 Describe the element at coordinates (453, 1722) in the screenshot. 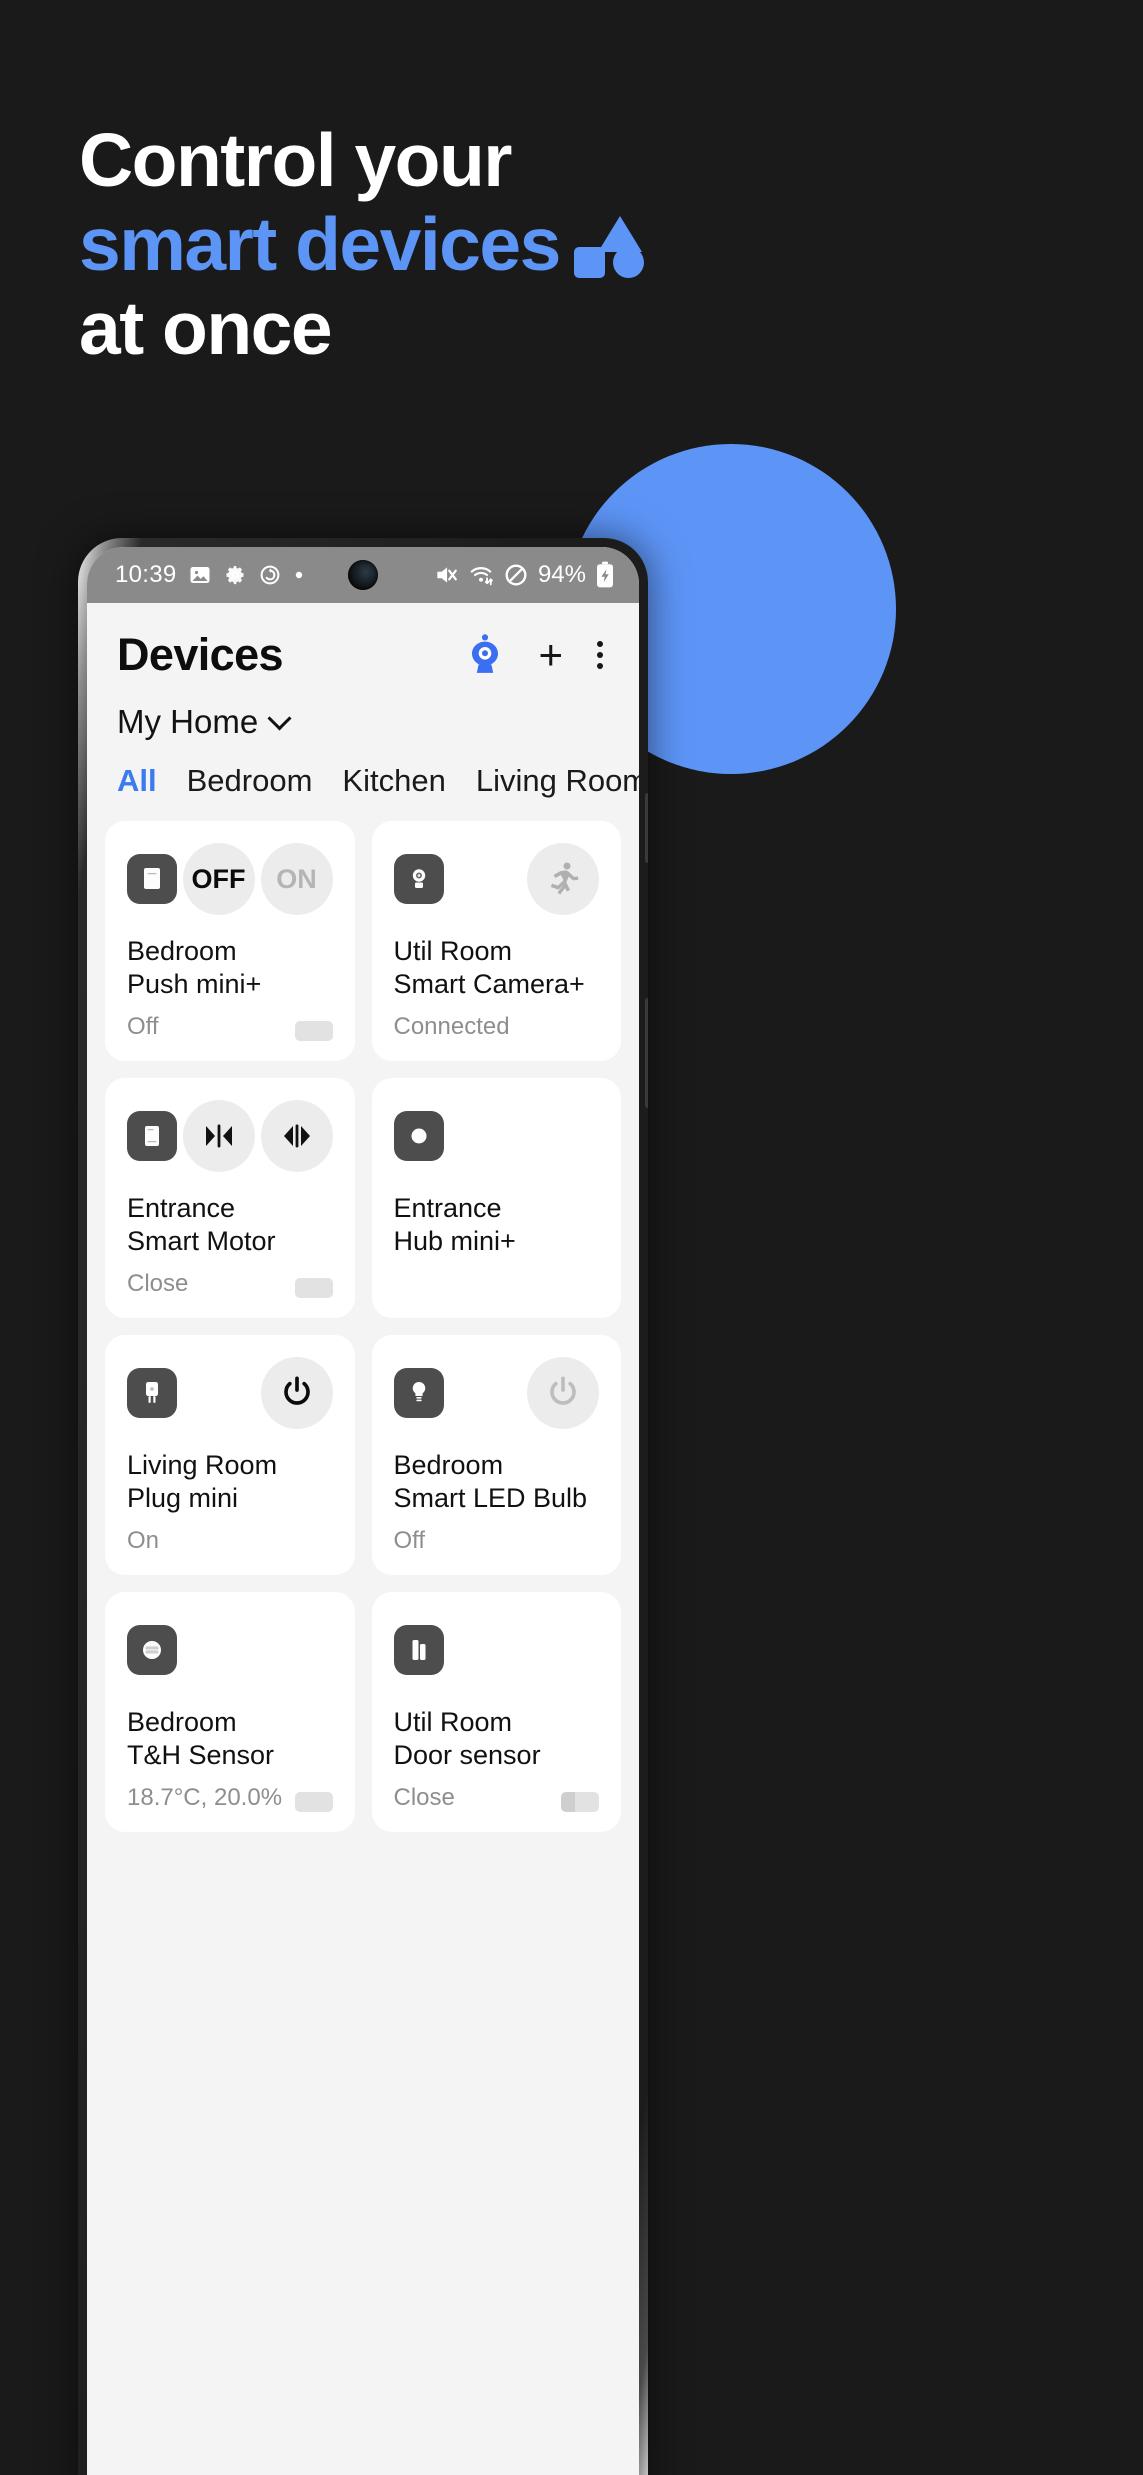

I see `device-room: Util Room` at that location.